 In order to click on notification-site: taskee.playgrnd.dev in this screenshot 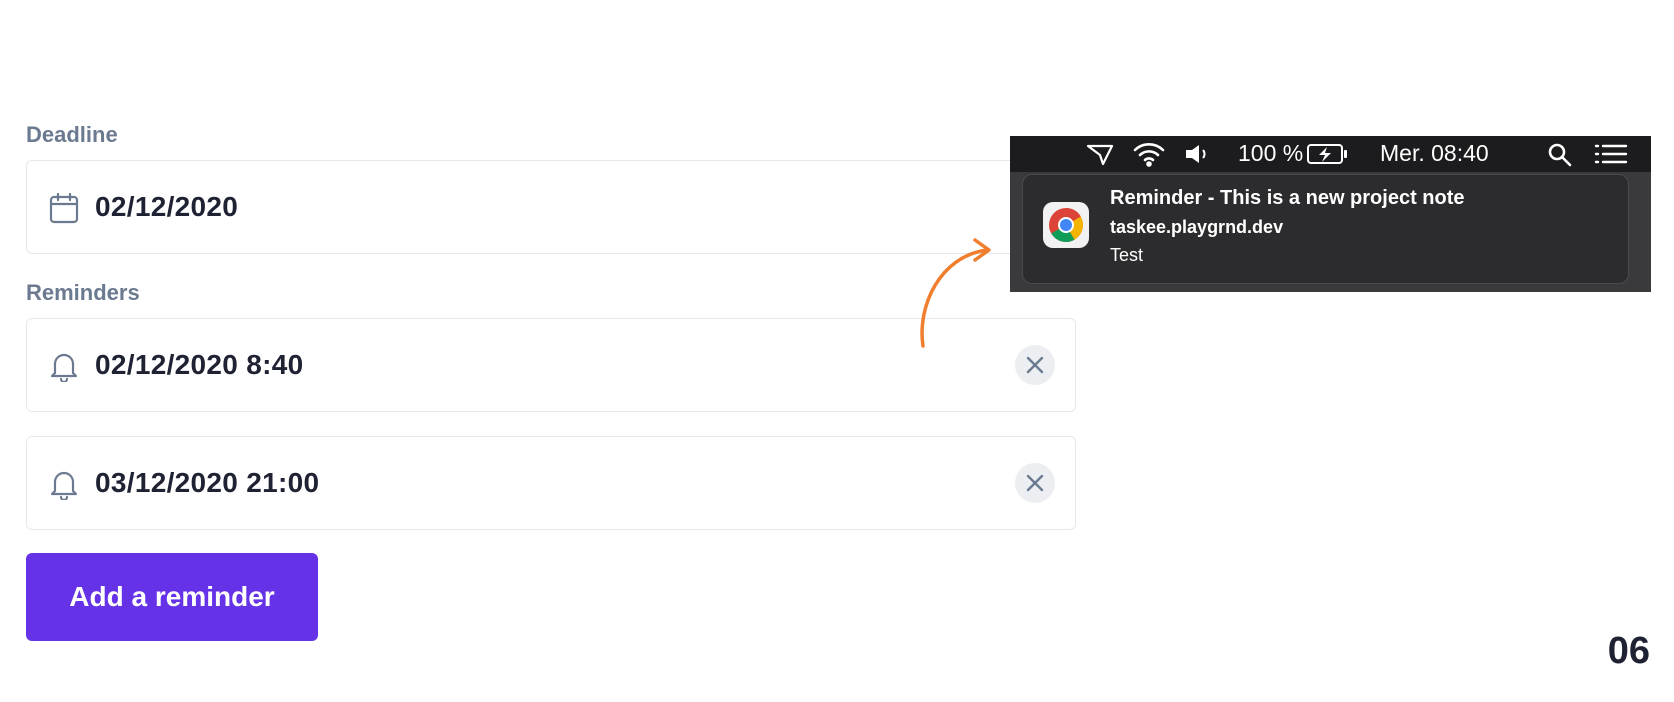, I will do `click(1197, 227)`.